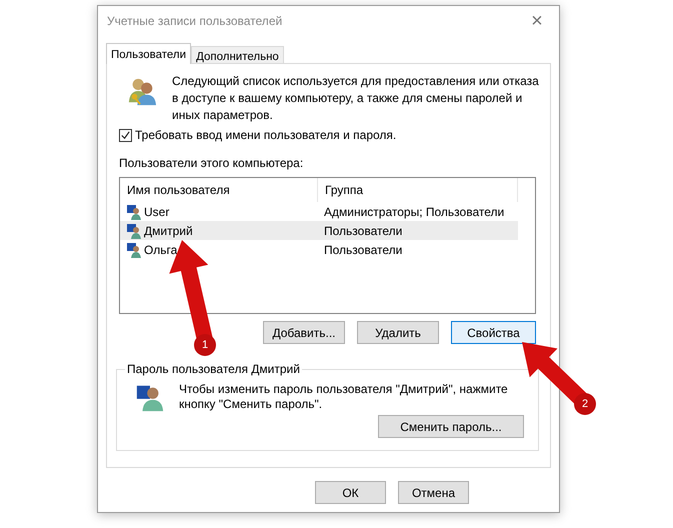 Image resolution: width=673 pixels, height=528 pixels. I want to click on column-header: Группа, so click(418, 190).